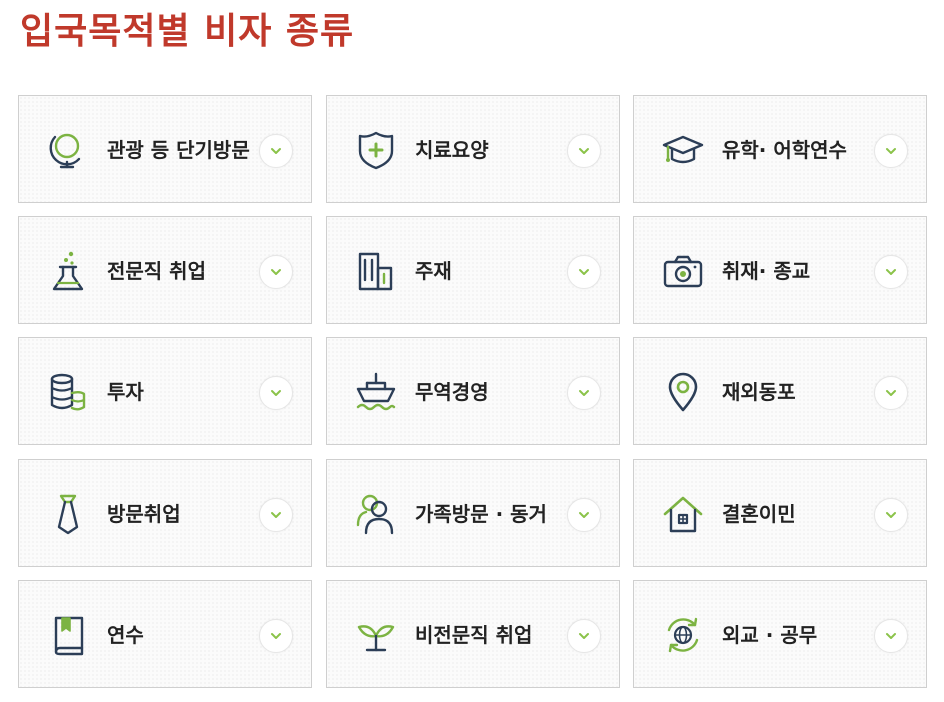 This screenshot has height=702, width=944. Describe the element at coordinates (433, 271) in the screenshot. I see `visa-card-label: 주재` at that location.